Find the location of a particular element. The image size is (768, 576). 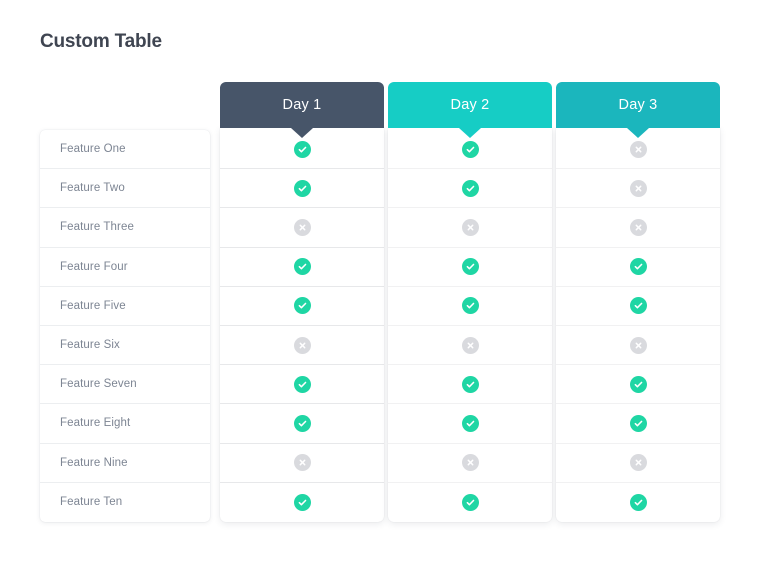

feature-row: Feature Ten is located at coordinates (125, 502).